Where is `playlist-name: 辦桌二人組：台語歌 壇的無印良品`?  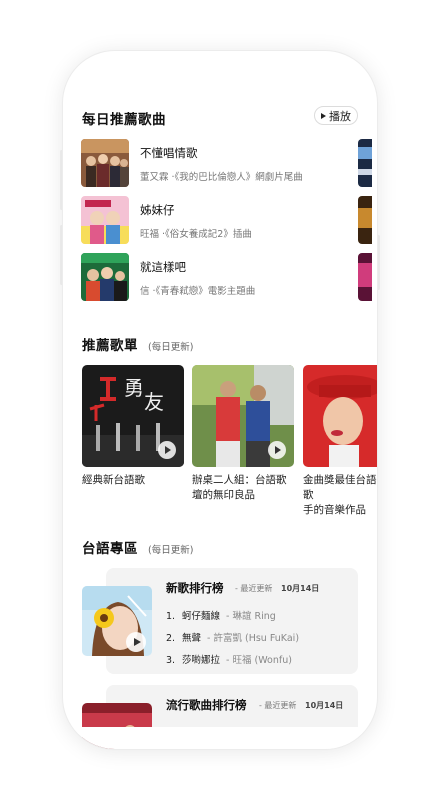
playlist-name: 辦桌二人組：台語歌 壇的無印良品 is located at coordinates (239, 487).